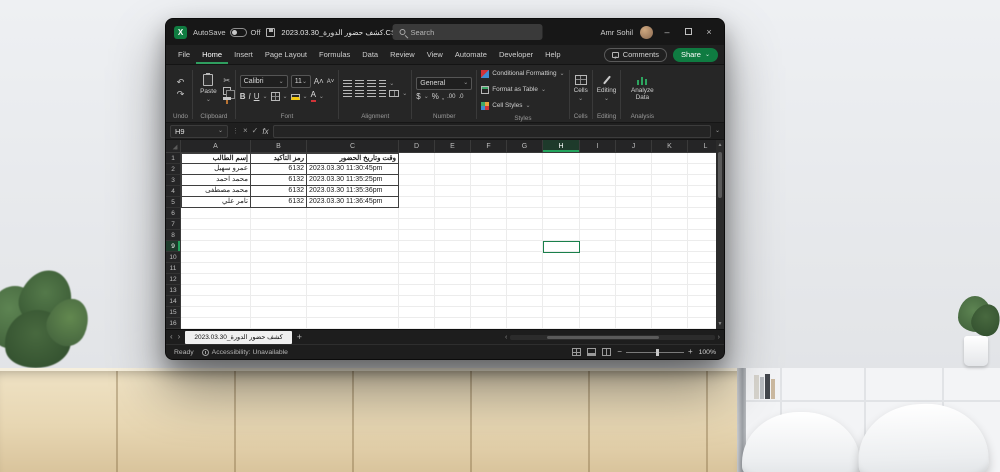  Describe the element at coordinates (216, 323) in the screenshot. I see `cell-A16` at that location.